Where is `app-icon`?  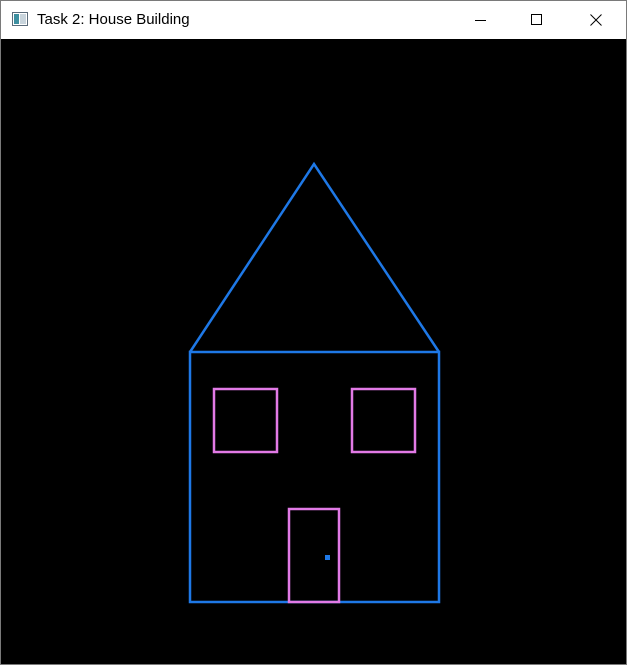 app-icon is located at coordinates (20, 19).